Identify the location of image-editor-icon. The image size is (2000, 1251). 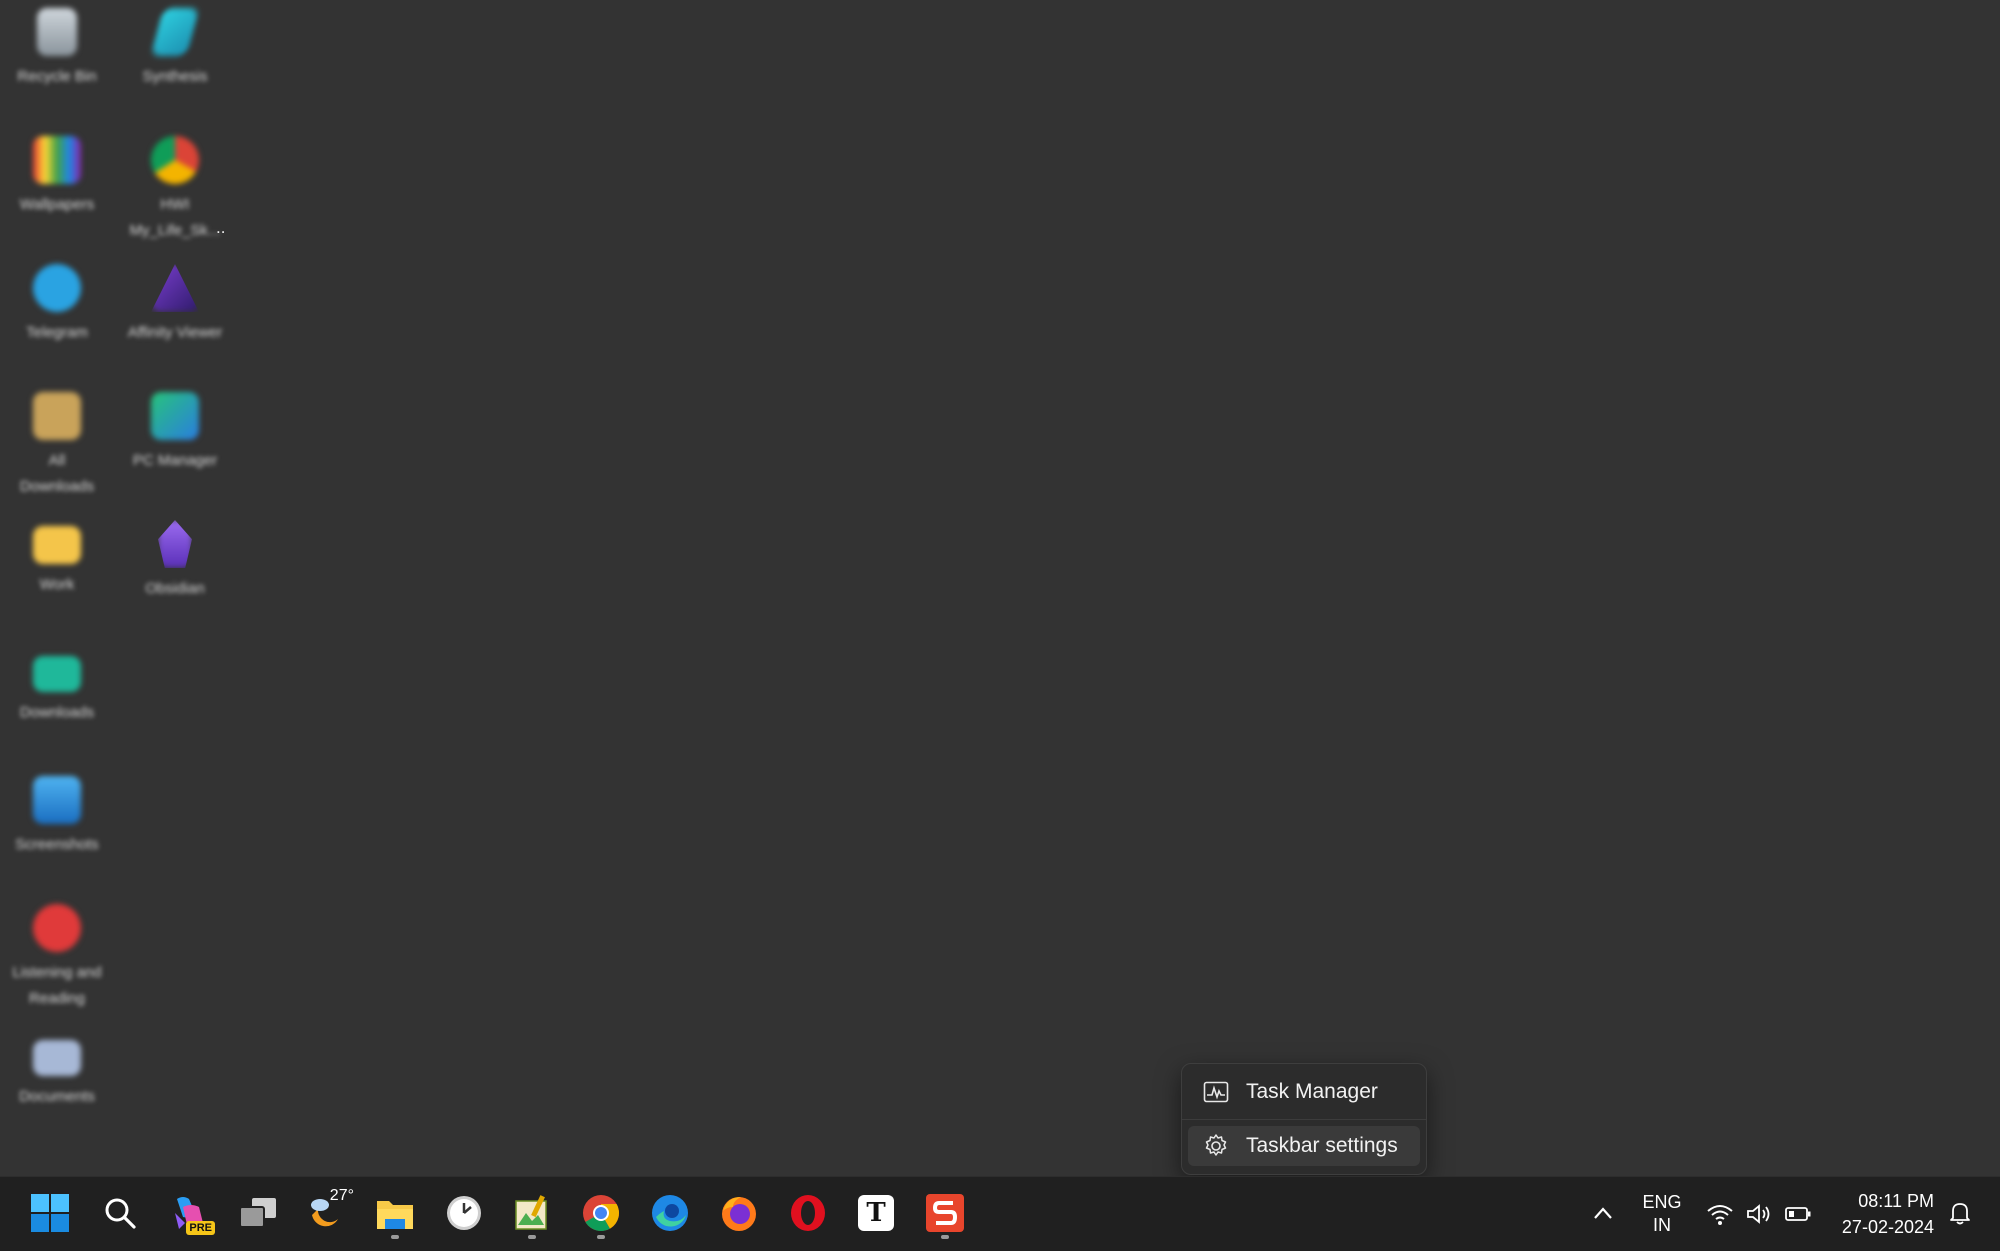
(531, 1212).